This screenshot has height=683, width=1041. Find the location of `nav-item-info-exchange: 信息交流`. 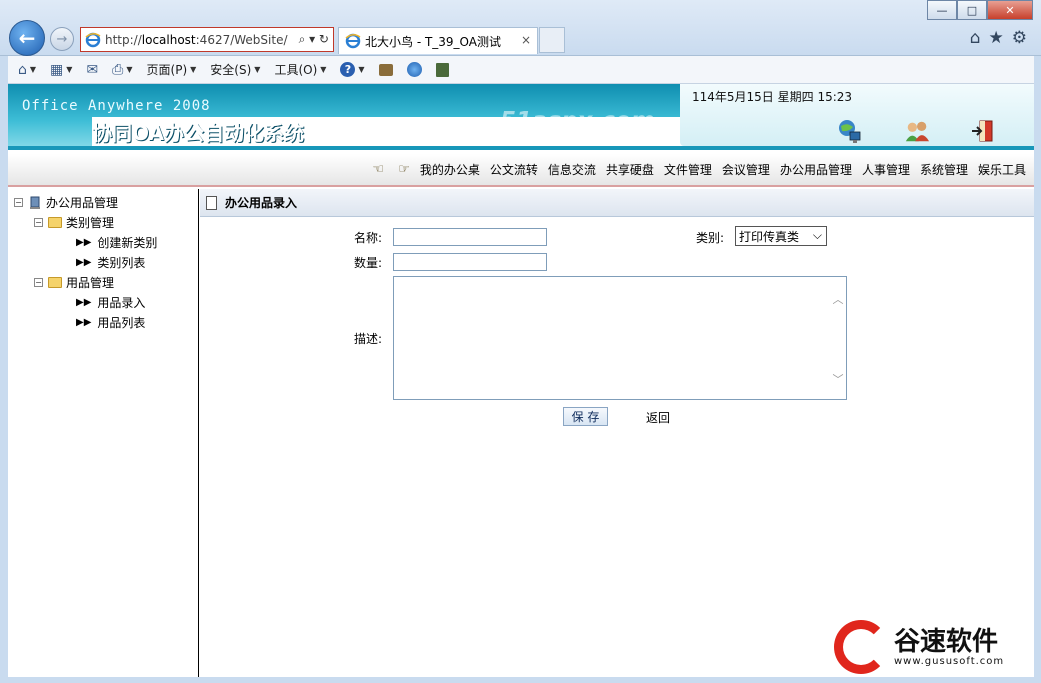

nav-item-info-exchange: 信息交流 is located at coordinates (572, 169).